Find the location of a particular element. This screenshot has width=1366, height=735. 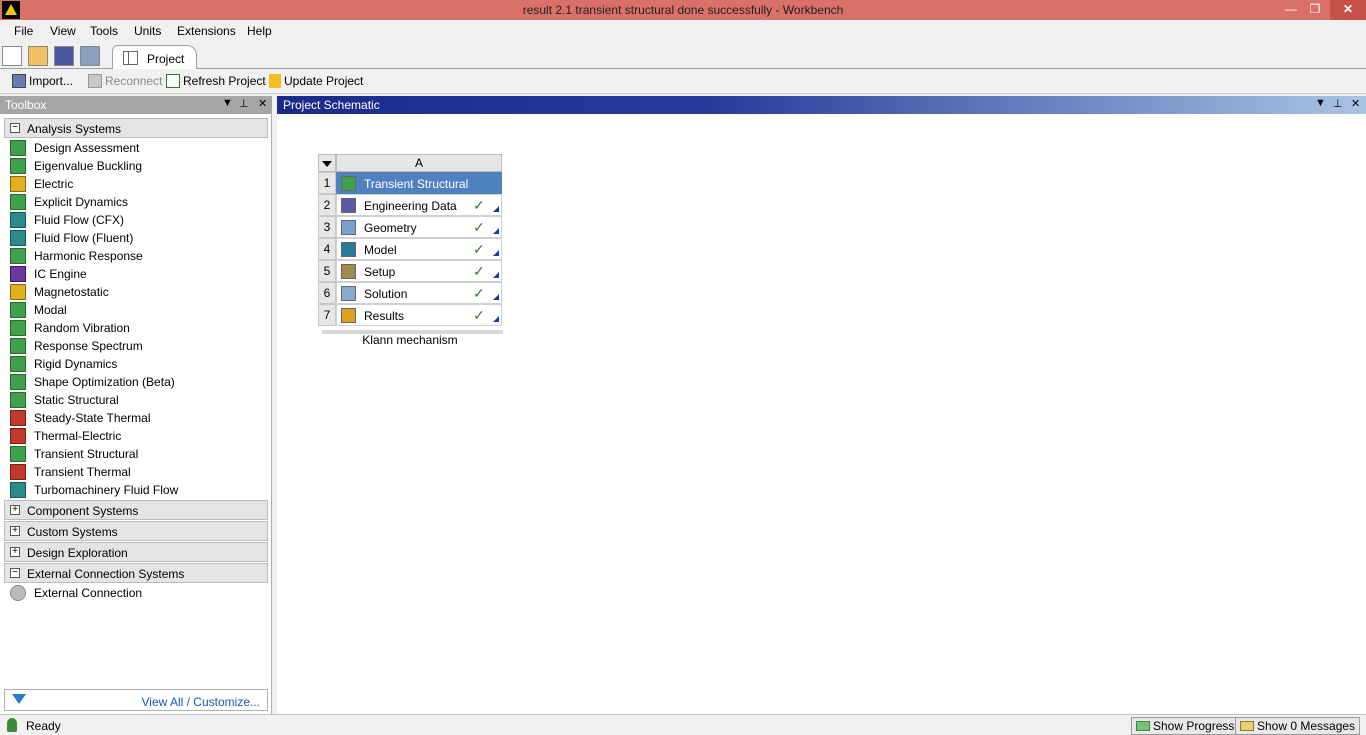

toolbox-item: Fluid Flow (CFX) is located at coordinates (135, 220).